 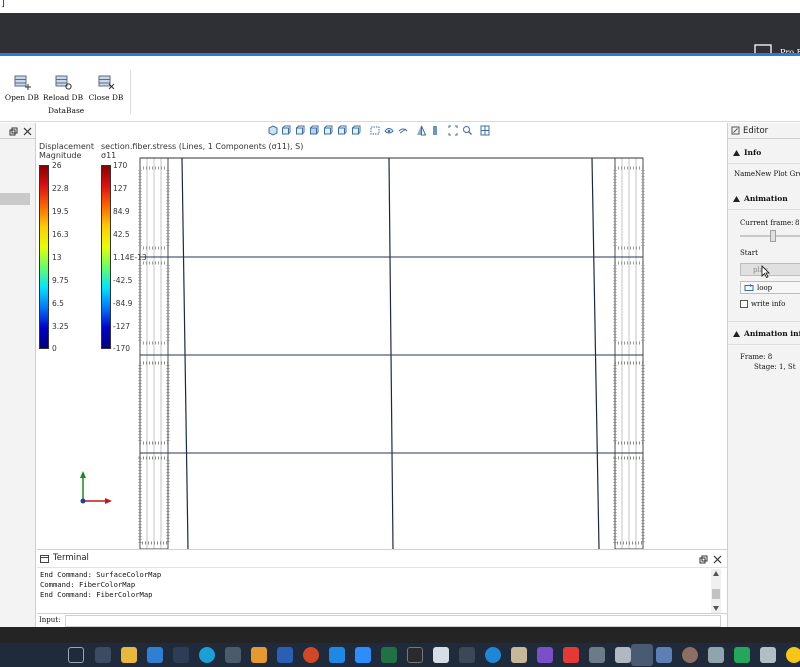 What do you see at coordinates (103, 655) in the screenshot?
I see `widgets-icon` at bounding box center [103, 655].